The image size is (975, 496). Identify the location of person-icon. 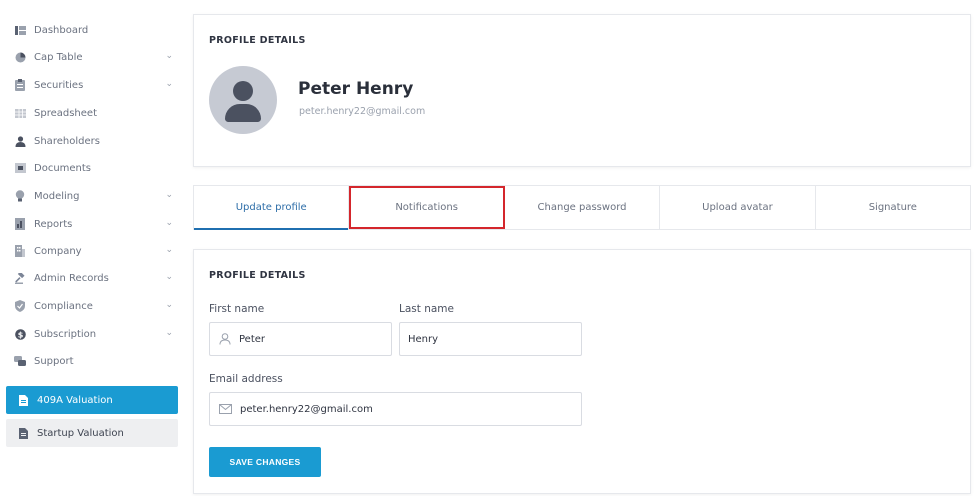
(20, 141).